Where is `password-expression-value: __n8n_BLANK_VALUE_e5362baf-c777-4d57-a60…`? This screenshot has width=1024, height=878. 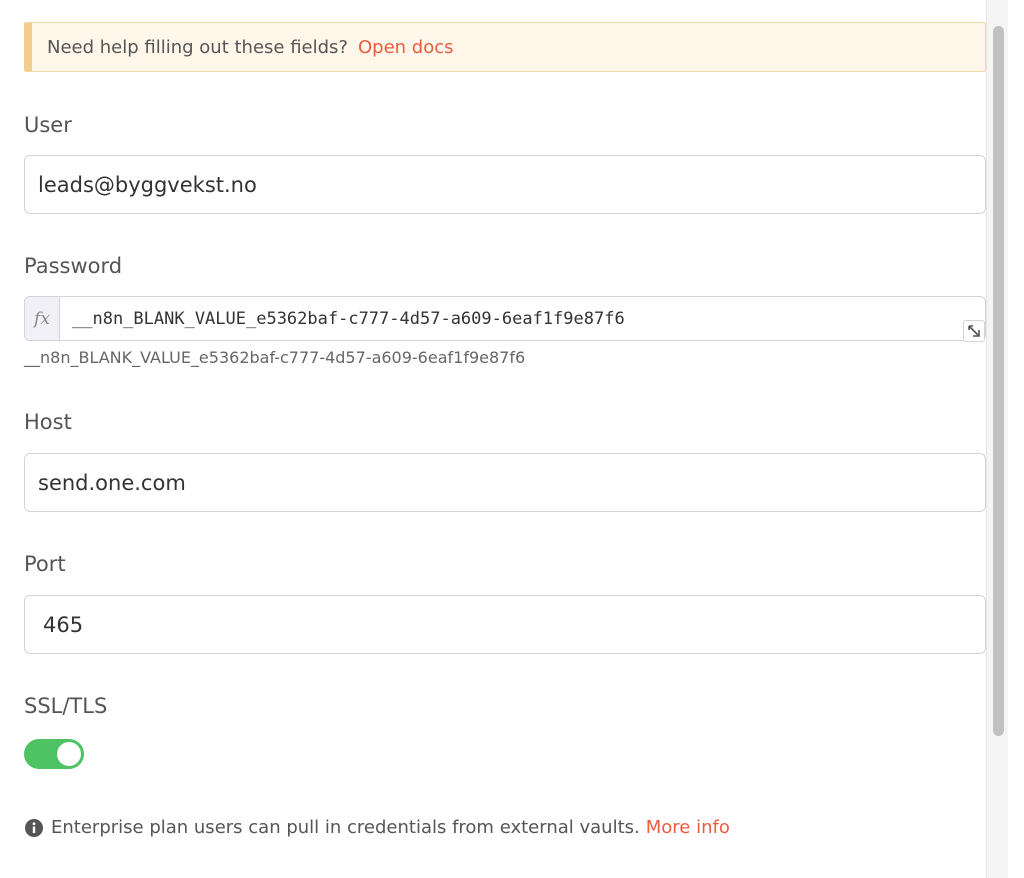
password-expression-value: __n8n_BLANK_VALUE_e5362baf-c777-4d57-a60… is located at coordinates (342, 318).